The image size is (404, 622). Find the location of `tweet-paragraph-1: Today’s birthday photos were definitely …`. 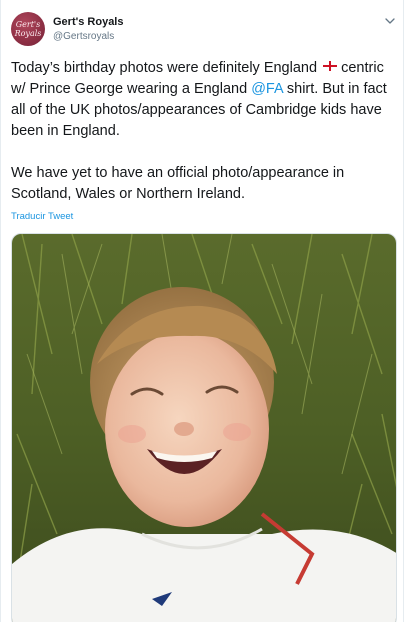

tweet-paragraph-1: Today’s birthday photos were definitely … is located at coordinates (205, 100).